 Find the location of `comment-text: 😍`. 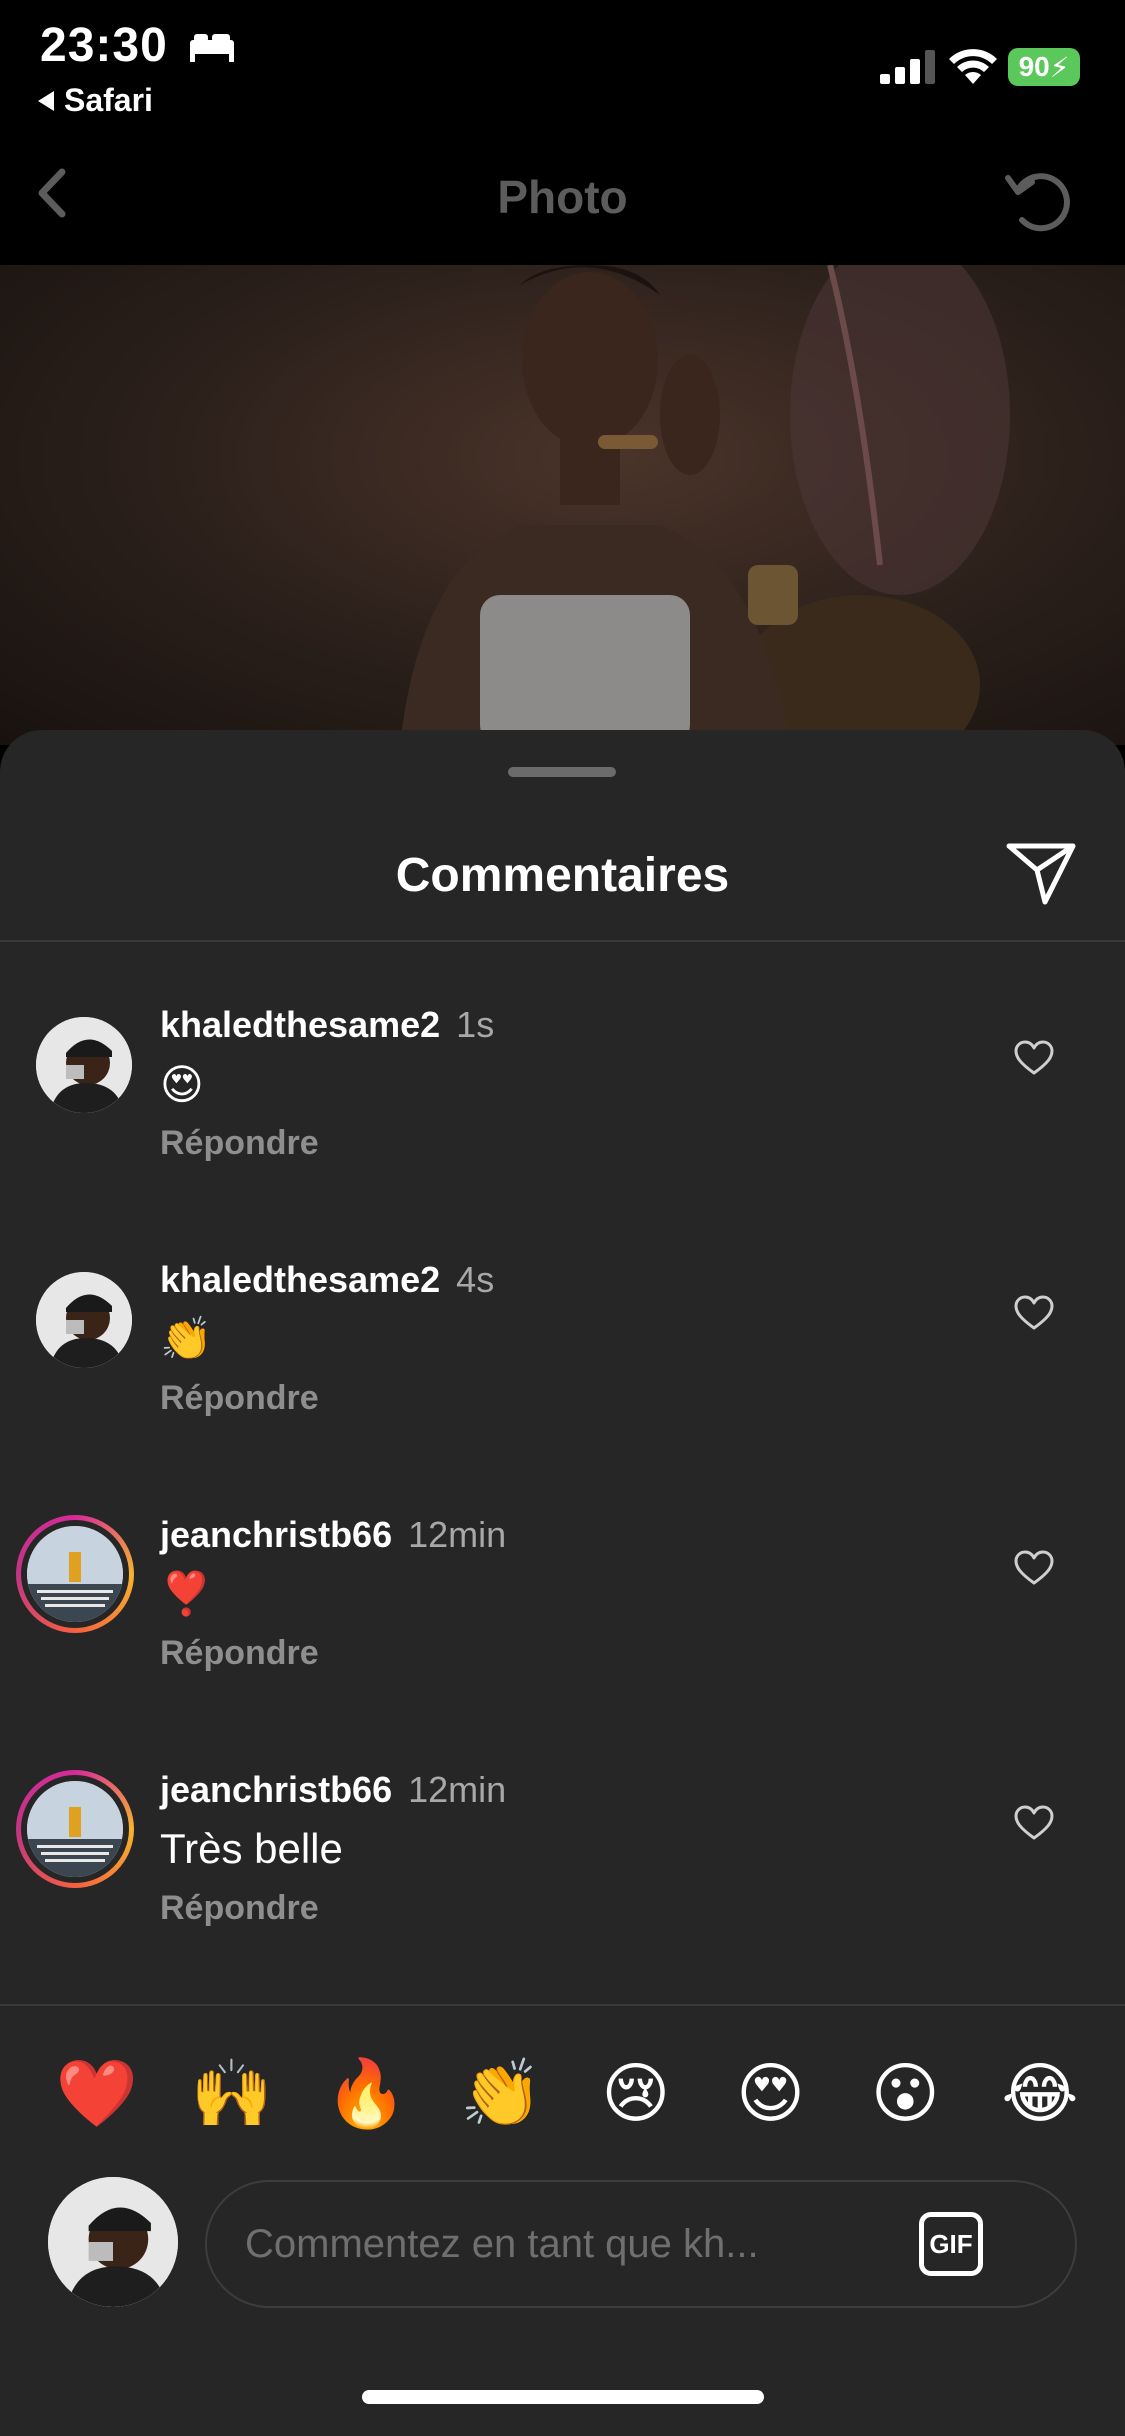

comment-text: 😍 is located at coordinates (182, 1084).